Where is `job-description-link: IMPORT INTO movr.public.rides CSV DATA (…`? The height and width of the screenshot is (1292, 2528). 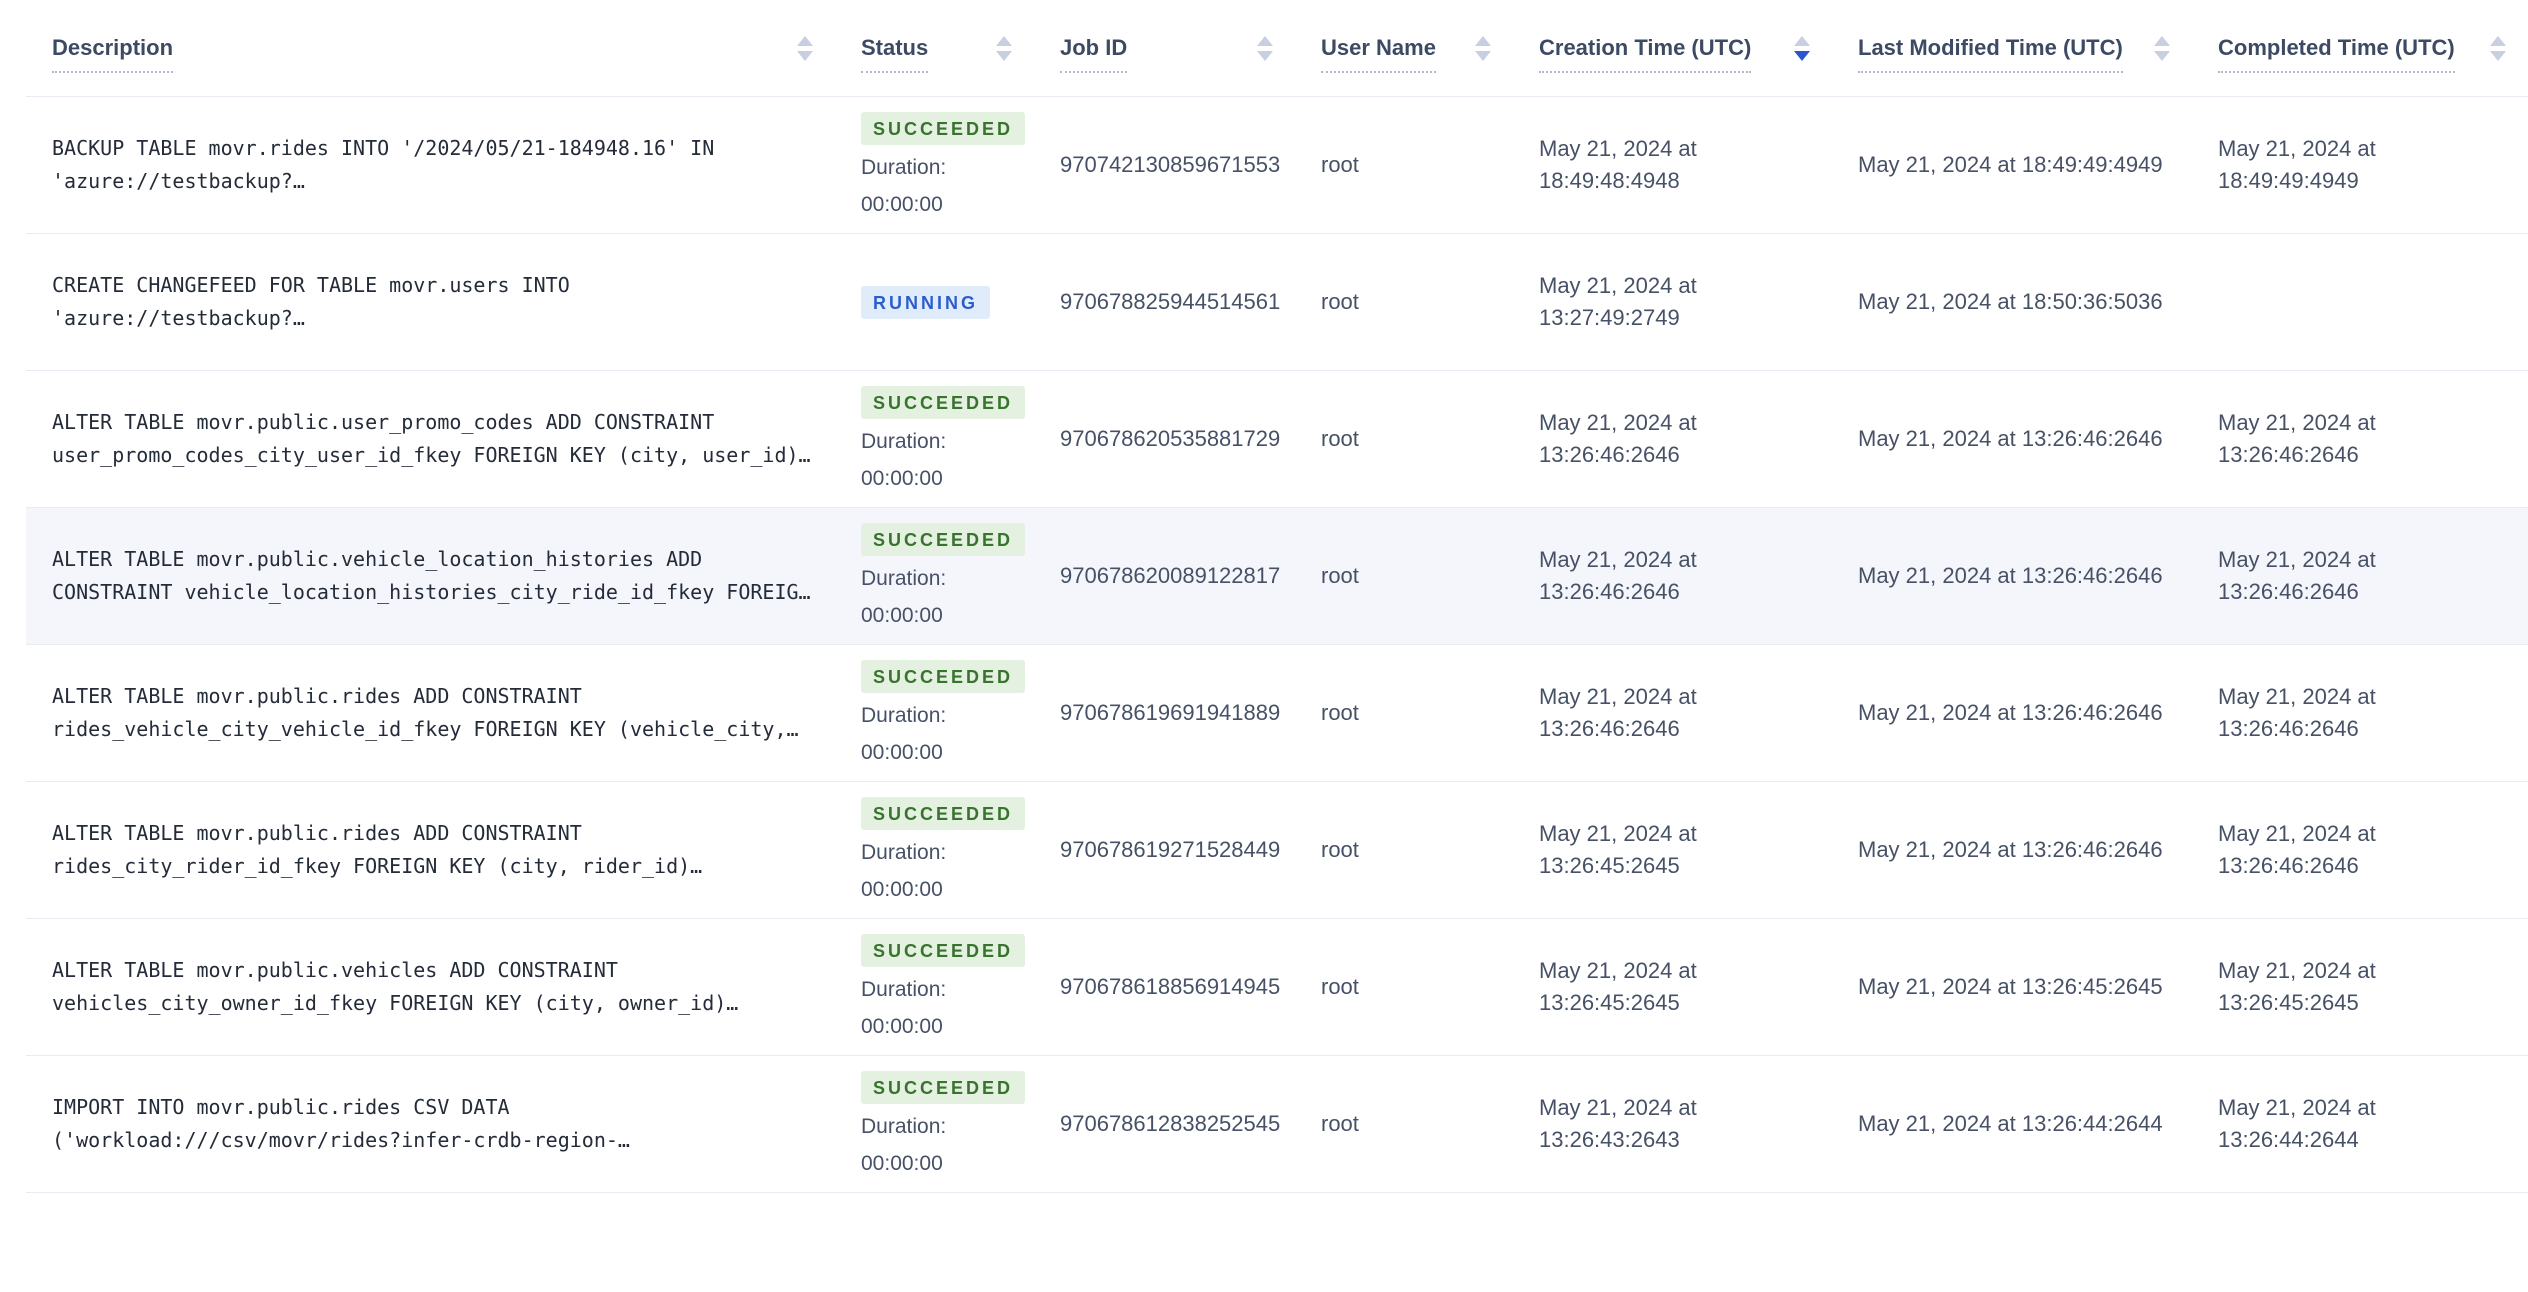 job-description-link: IMPORT INTO movr.public.rides CSV DATA (… is located at coordinates (432, 1124).